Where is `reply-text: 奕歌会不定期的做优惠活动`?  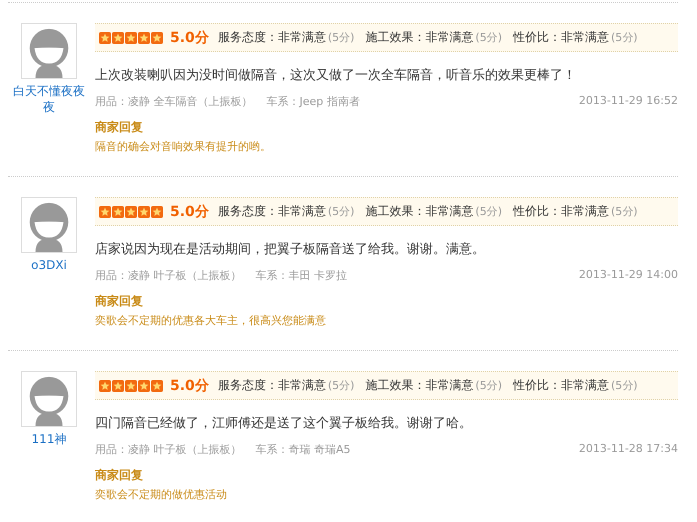
reply-text: 奕歌会不定期的做优惠活动 is located at coordinates (161, 494).